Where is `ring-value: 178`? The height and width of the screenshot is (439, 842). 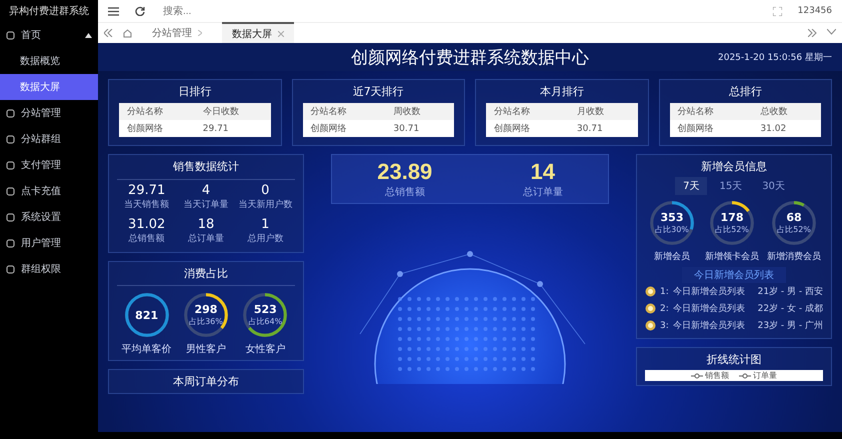
ring-value: 178 is located at coordinates (732, 217).